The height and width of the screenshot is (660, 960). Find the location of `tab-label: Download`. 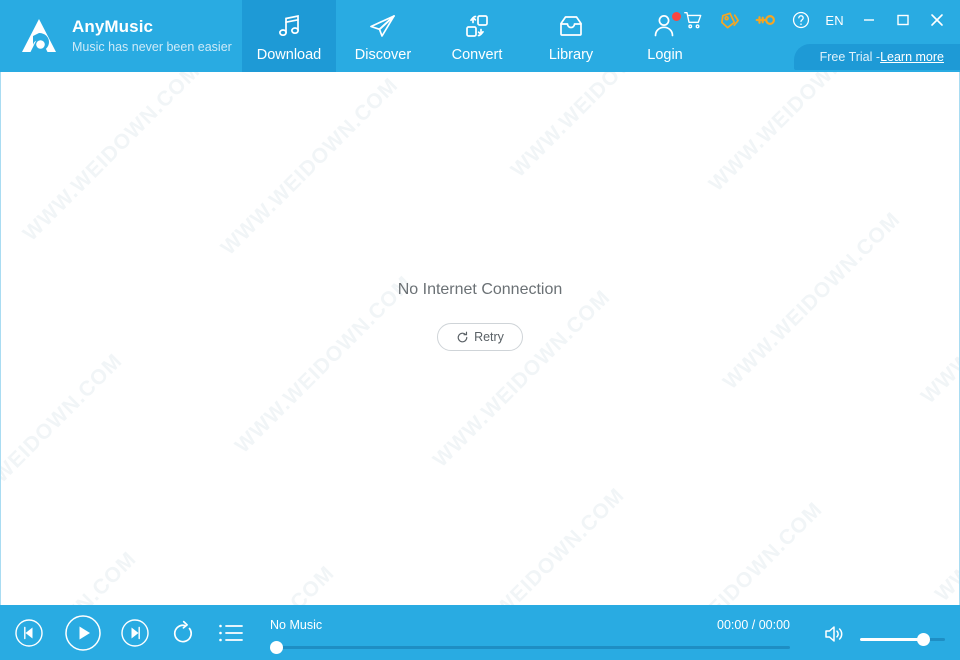

tab-label: Download is located at coordinates (289, 55).